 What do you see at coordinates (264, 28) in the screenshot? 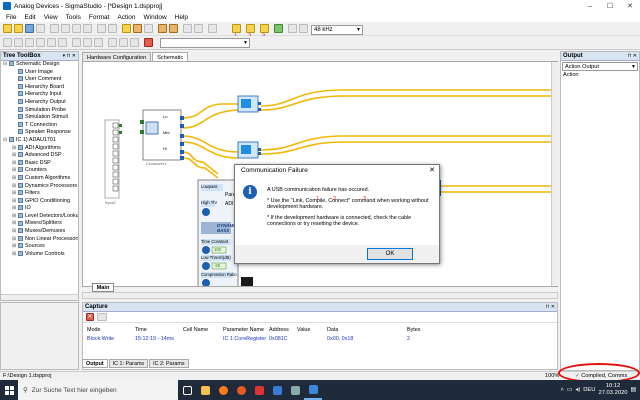
I see `link-compile-connect-icon` at bounding box center [264, 28].